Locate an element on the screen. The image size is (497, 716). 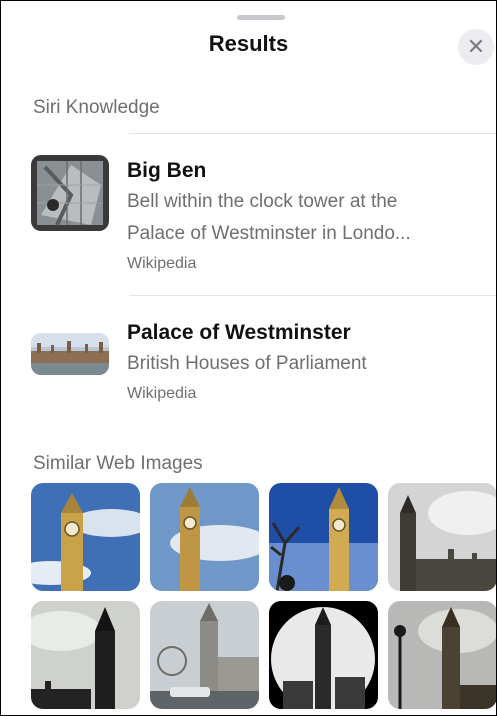
section-header-similar-web-images: Similar Web Images is located at coordinates (118, 463).